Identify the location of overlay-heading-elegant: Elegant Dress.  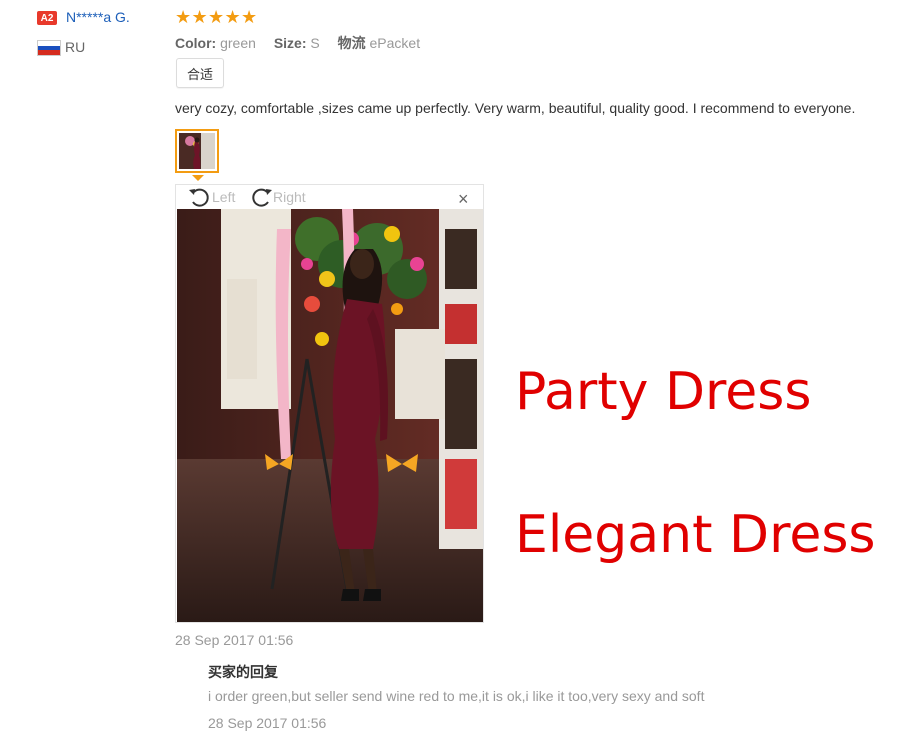
(695, 535).